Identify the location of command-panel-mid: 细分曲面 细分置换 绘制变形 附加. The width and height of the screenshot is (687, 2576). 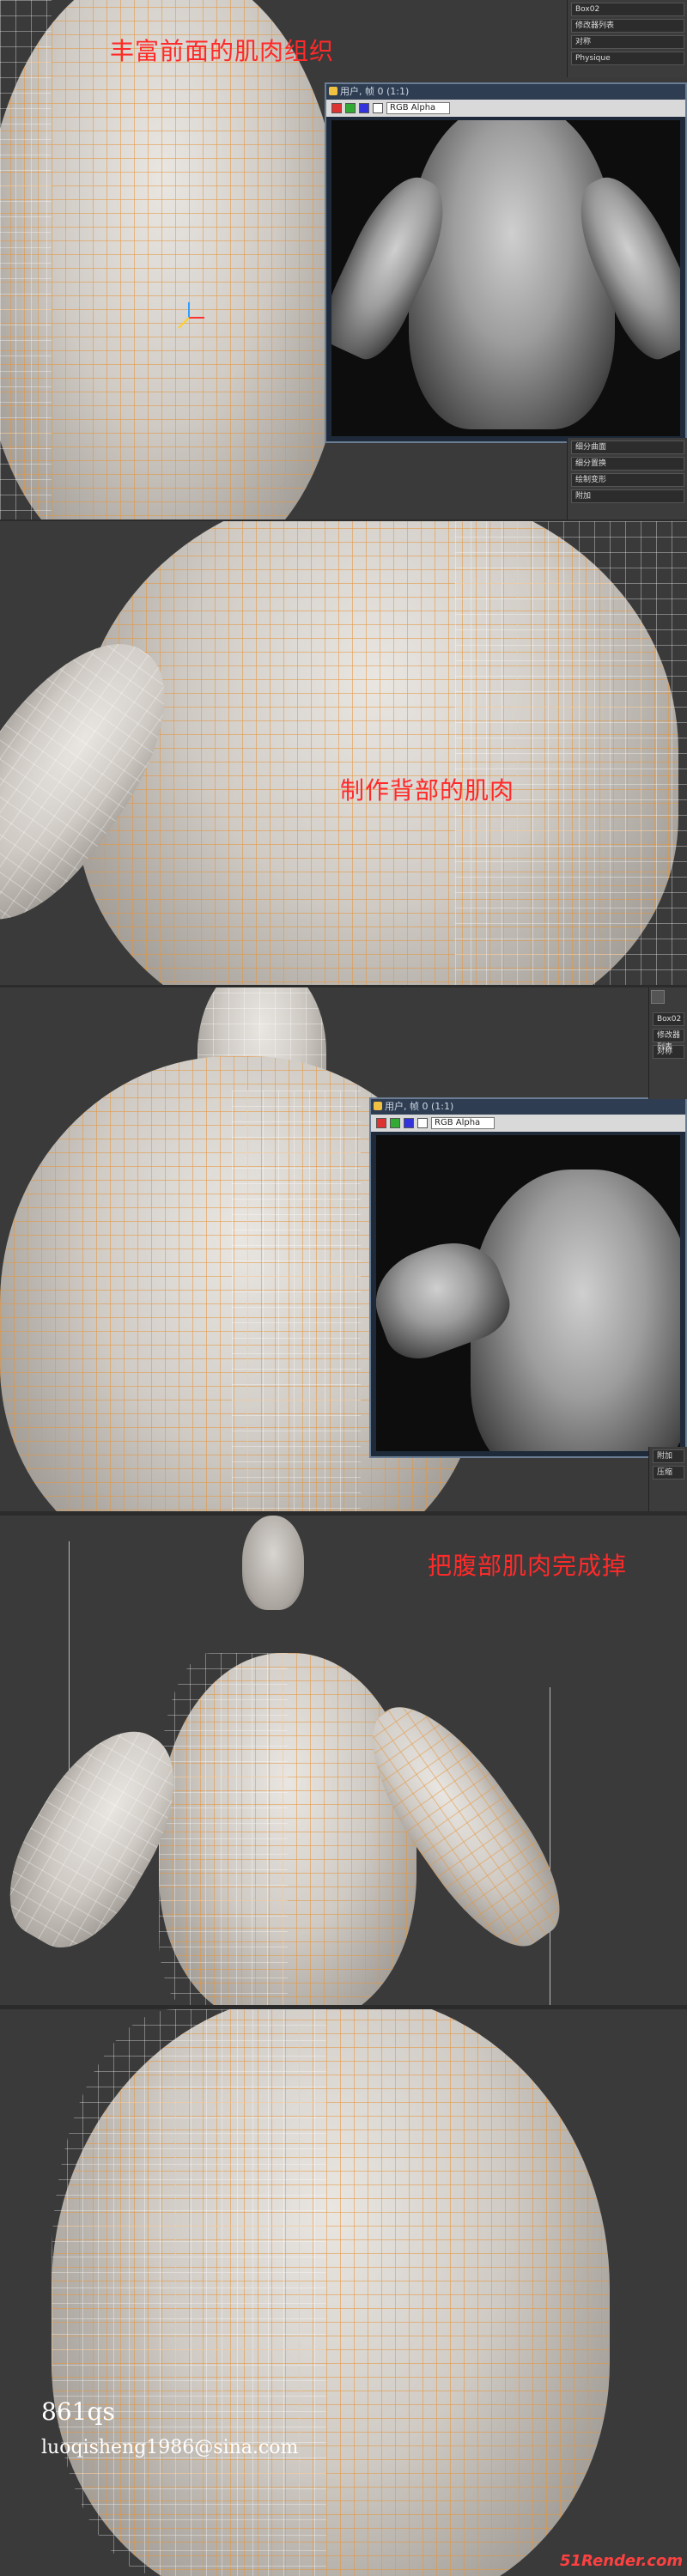
(627, 479).